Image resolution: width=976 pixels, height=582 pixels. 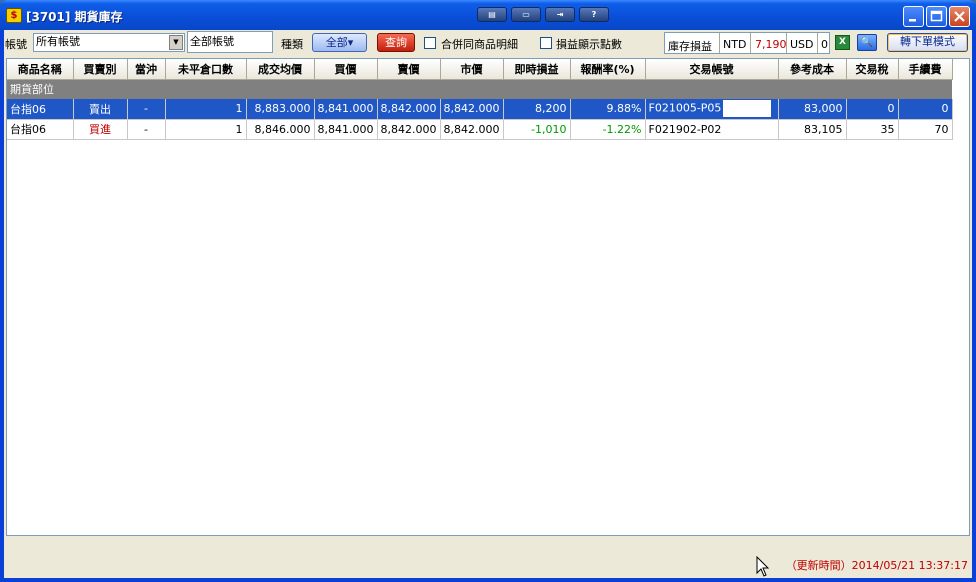 I want to click on col-header-market: 市價, so click(x=472, y=69).